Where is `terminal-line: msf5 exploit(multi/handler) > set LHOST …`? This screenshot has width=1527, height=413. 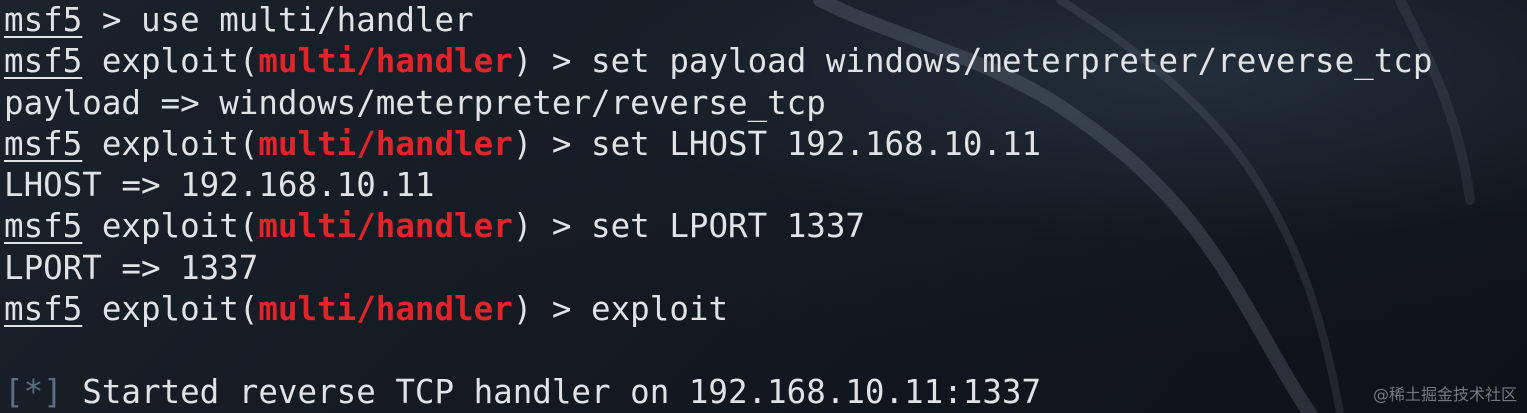 terminal-line: msf5 exploit(multi/handler) > set LHOST … is located at coordinates (764, 144).